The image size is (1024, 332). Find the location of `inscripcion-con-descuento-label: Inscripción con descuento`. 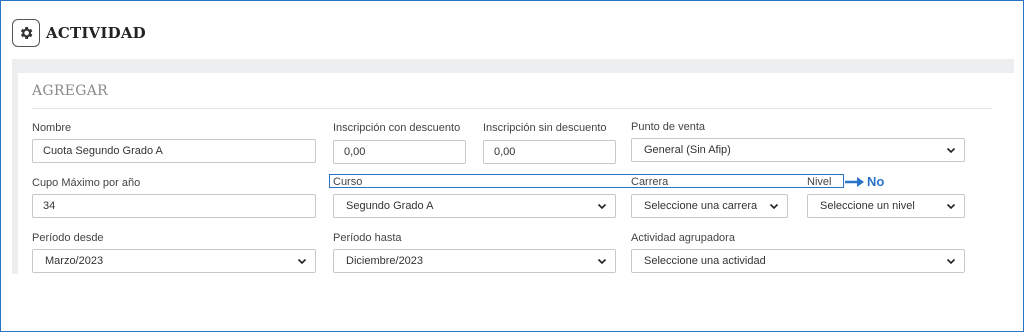

inscripcion-con-descuento-label: Inscripción con descuento is located at coordinates (397, 128).